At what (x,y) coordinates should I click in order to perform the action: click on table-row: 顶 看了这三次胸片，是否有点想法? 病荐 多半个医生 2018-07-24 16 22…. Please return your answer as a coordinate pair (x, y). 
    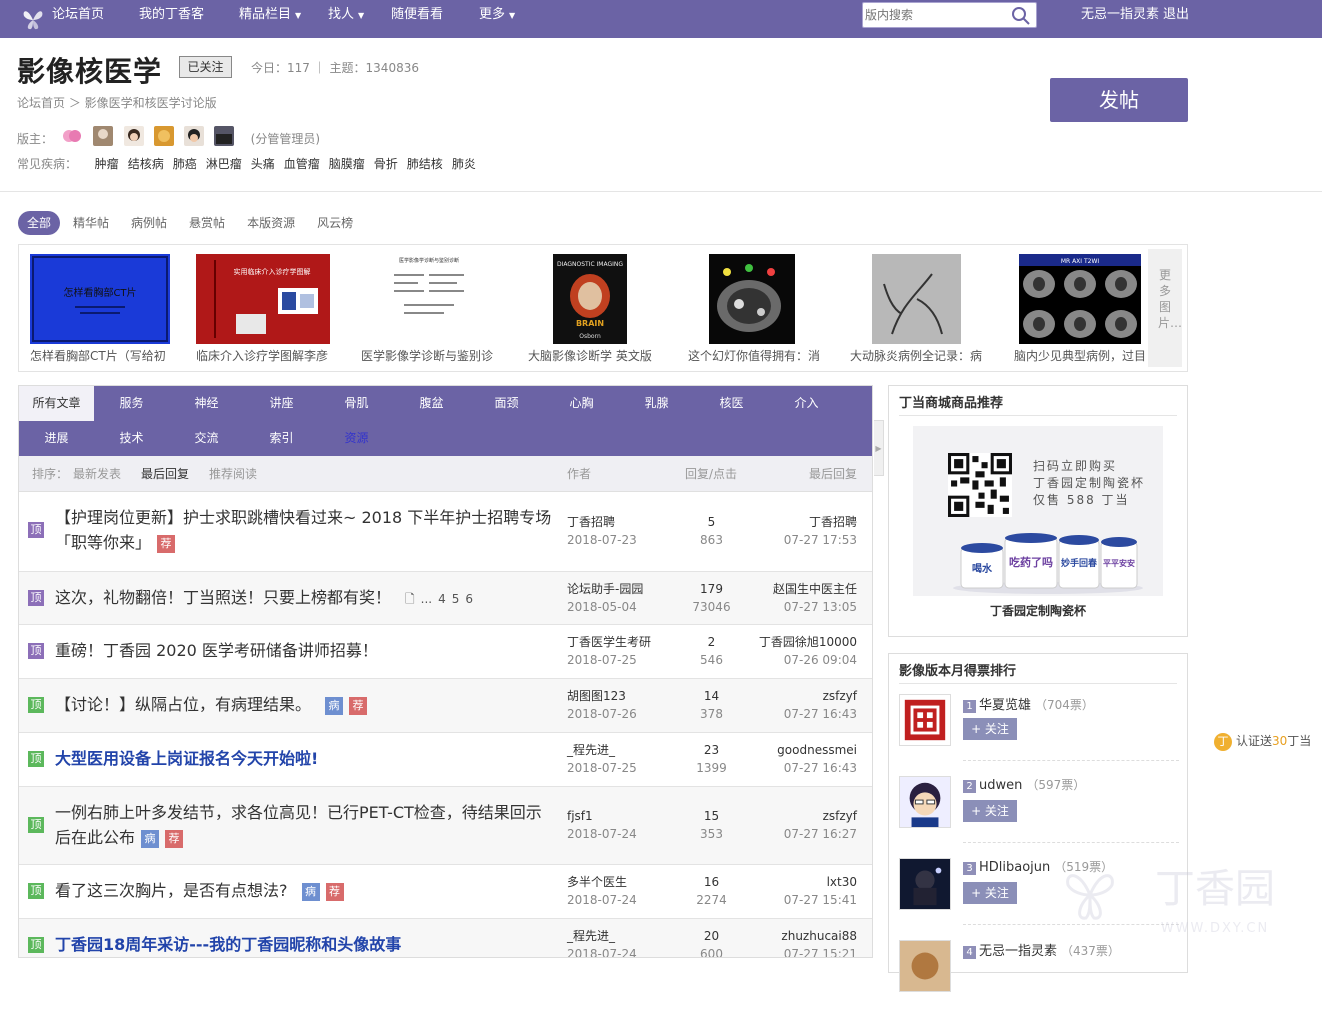
    Looking at the image, I should click on (445, 892).